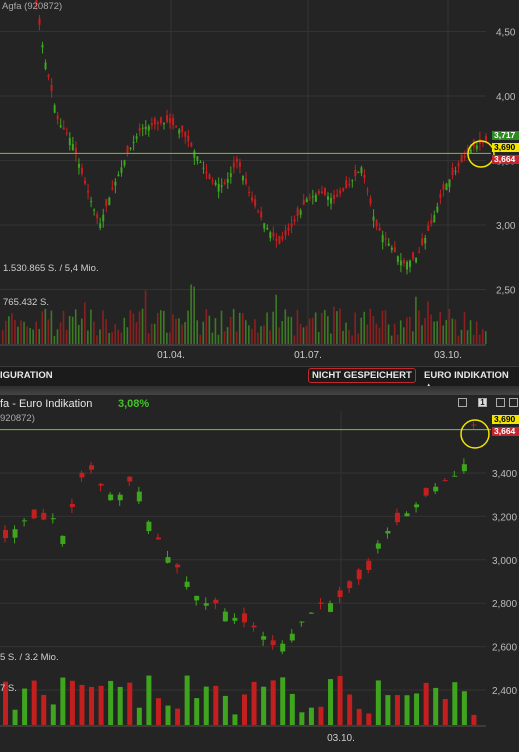 This screenshot has height=752, width=519. What do you see at coordinates (482, 402) in the screenshot?
I see `window-number-button: 1` at bounding box center [482, 402].